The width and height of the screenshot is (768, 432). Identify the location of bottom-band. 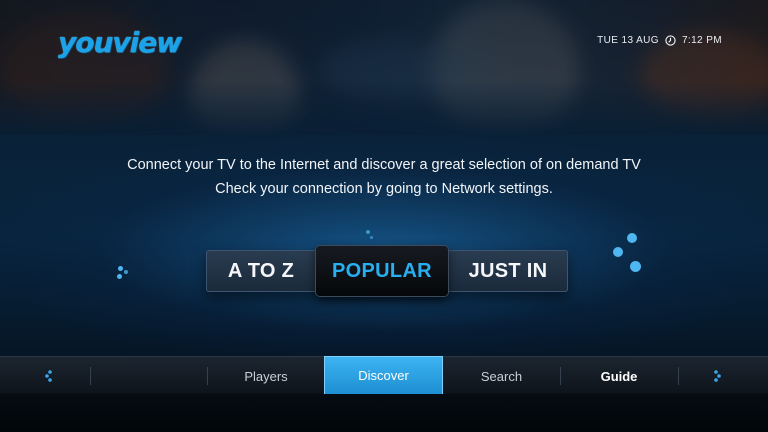
(384, 413).